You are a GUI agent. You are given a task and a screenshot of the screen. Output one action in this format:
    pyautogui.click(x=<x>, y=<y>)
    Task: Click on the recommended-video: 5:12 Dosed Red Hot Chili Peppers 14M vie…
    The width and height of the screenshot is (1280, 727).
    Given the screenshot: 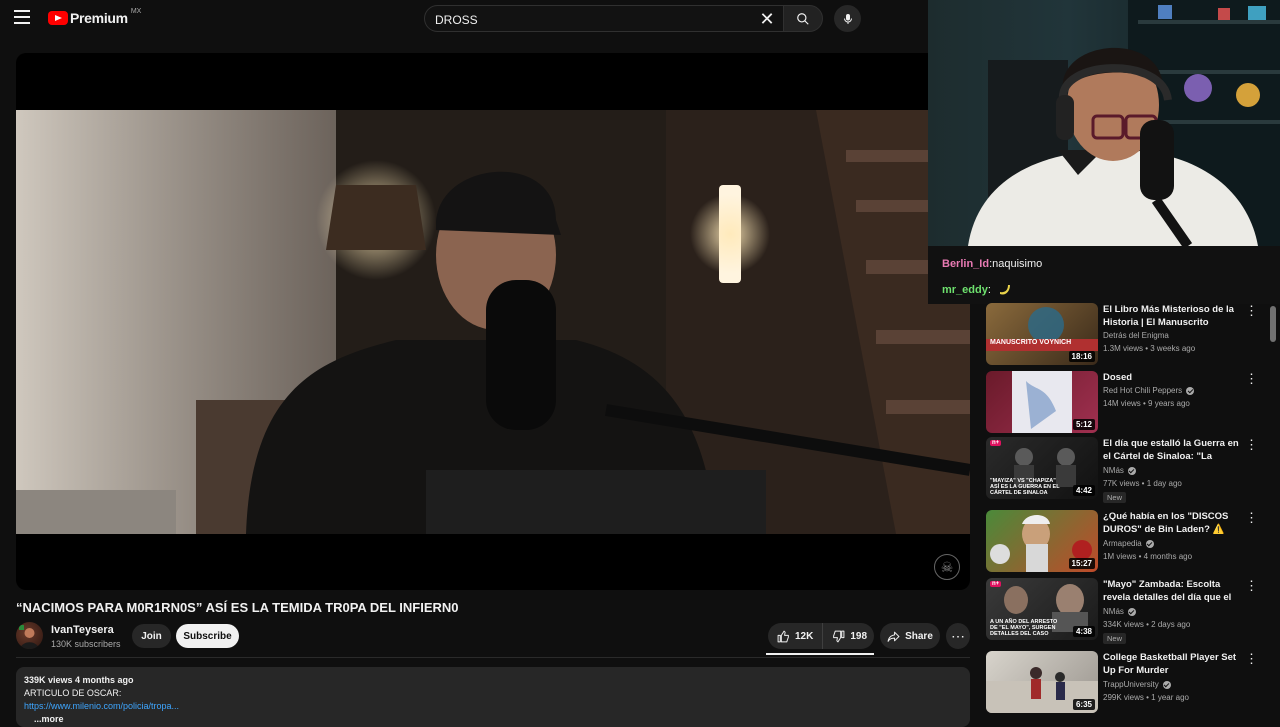 What is the action you would take?
    pyautogui.click(x=1123, y=403)
    